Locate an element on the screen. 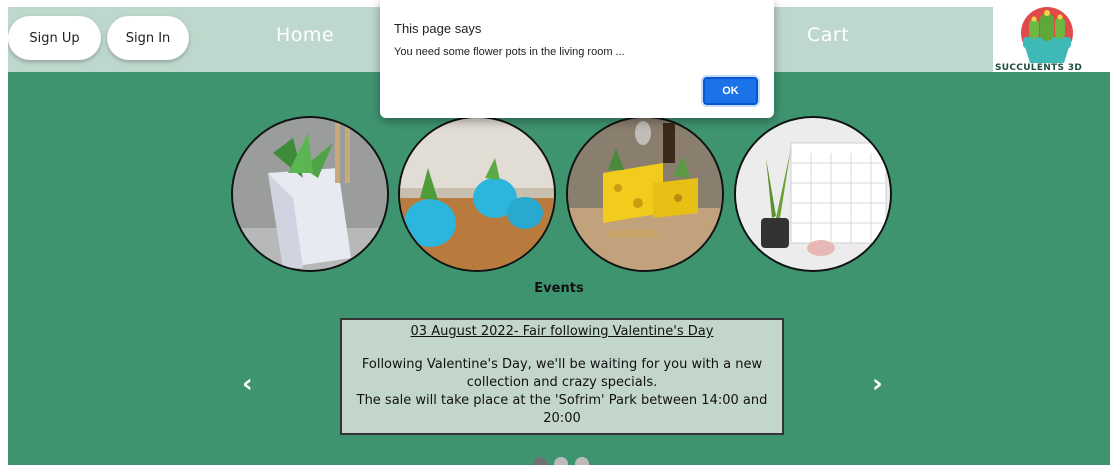 The width and height of the screenshot is (1110, 465). dialog-ok-button: OK is located at coordinates (730, 91).